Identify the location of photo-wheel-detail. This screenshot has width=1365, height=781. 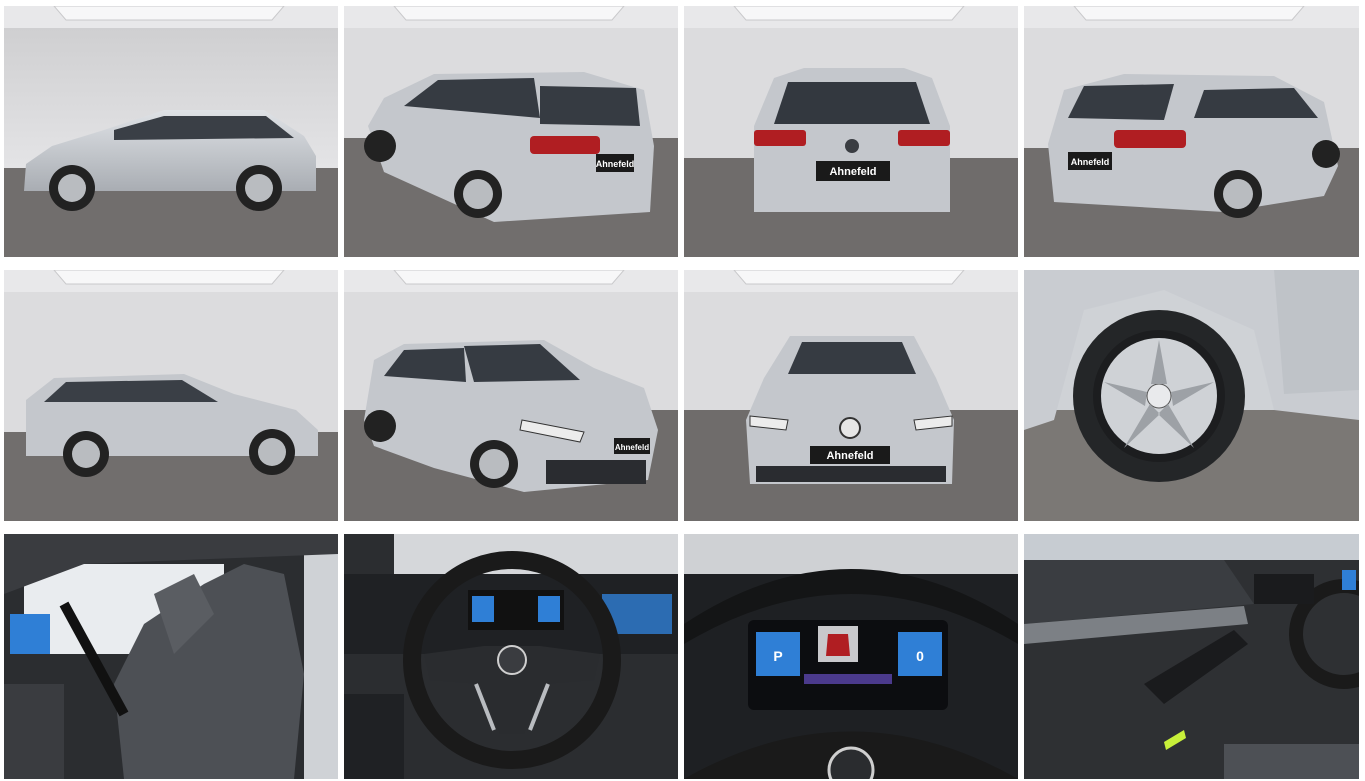
(1191, 395).